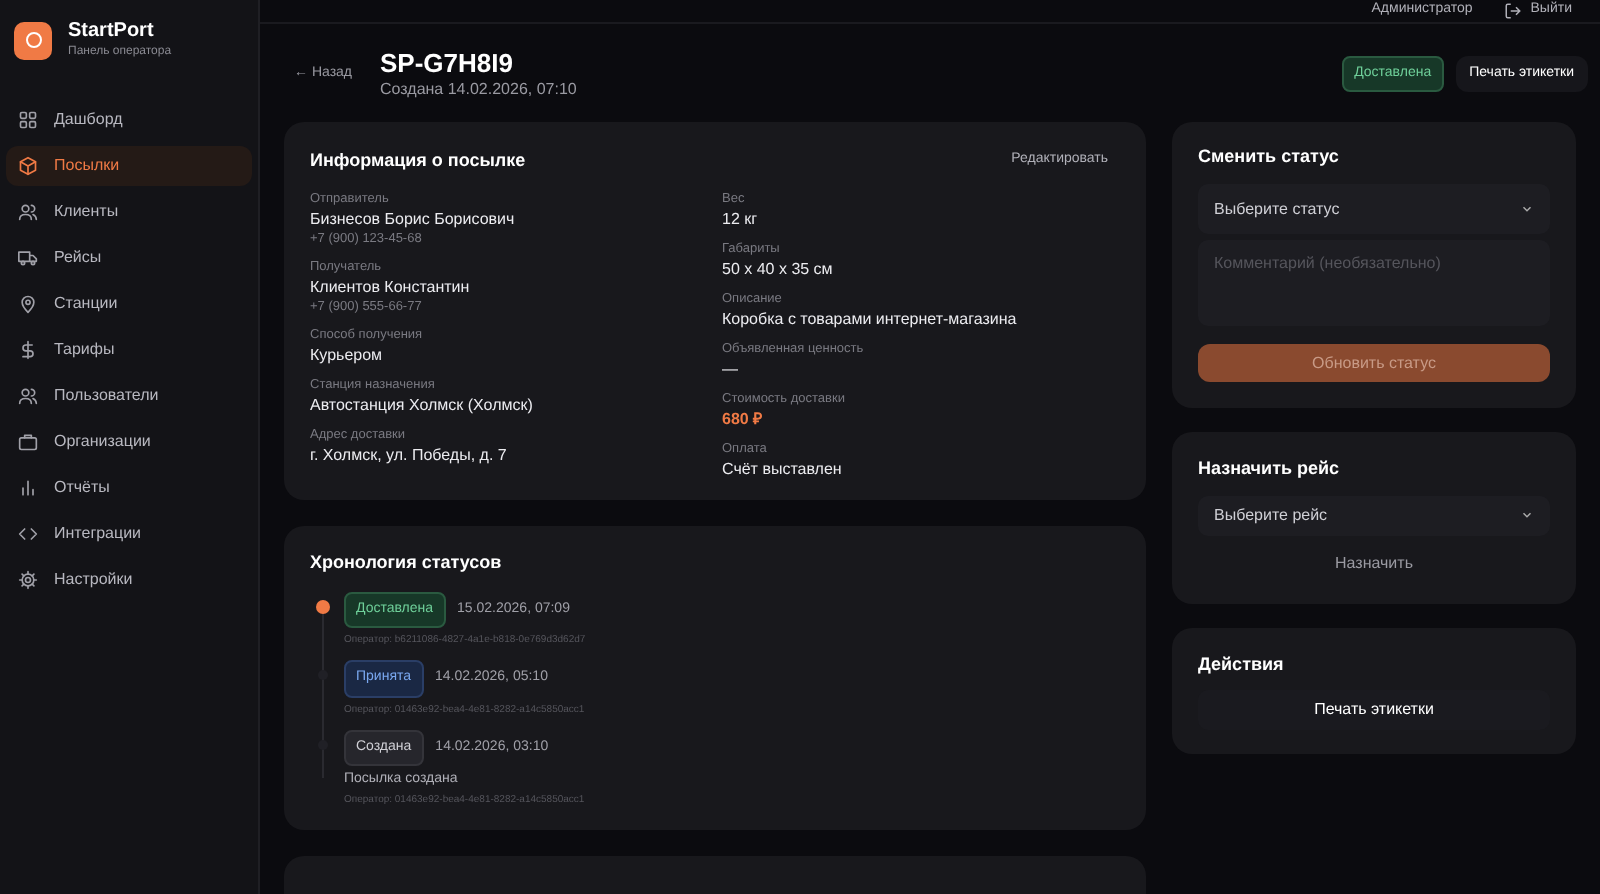 This screenshot has height=894, width=1600. Describe the element at coordinates (418, 160) in the screenshot. I see `card-title: Информация о посылке` at that location.